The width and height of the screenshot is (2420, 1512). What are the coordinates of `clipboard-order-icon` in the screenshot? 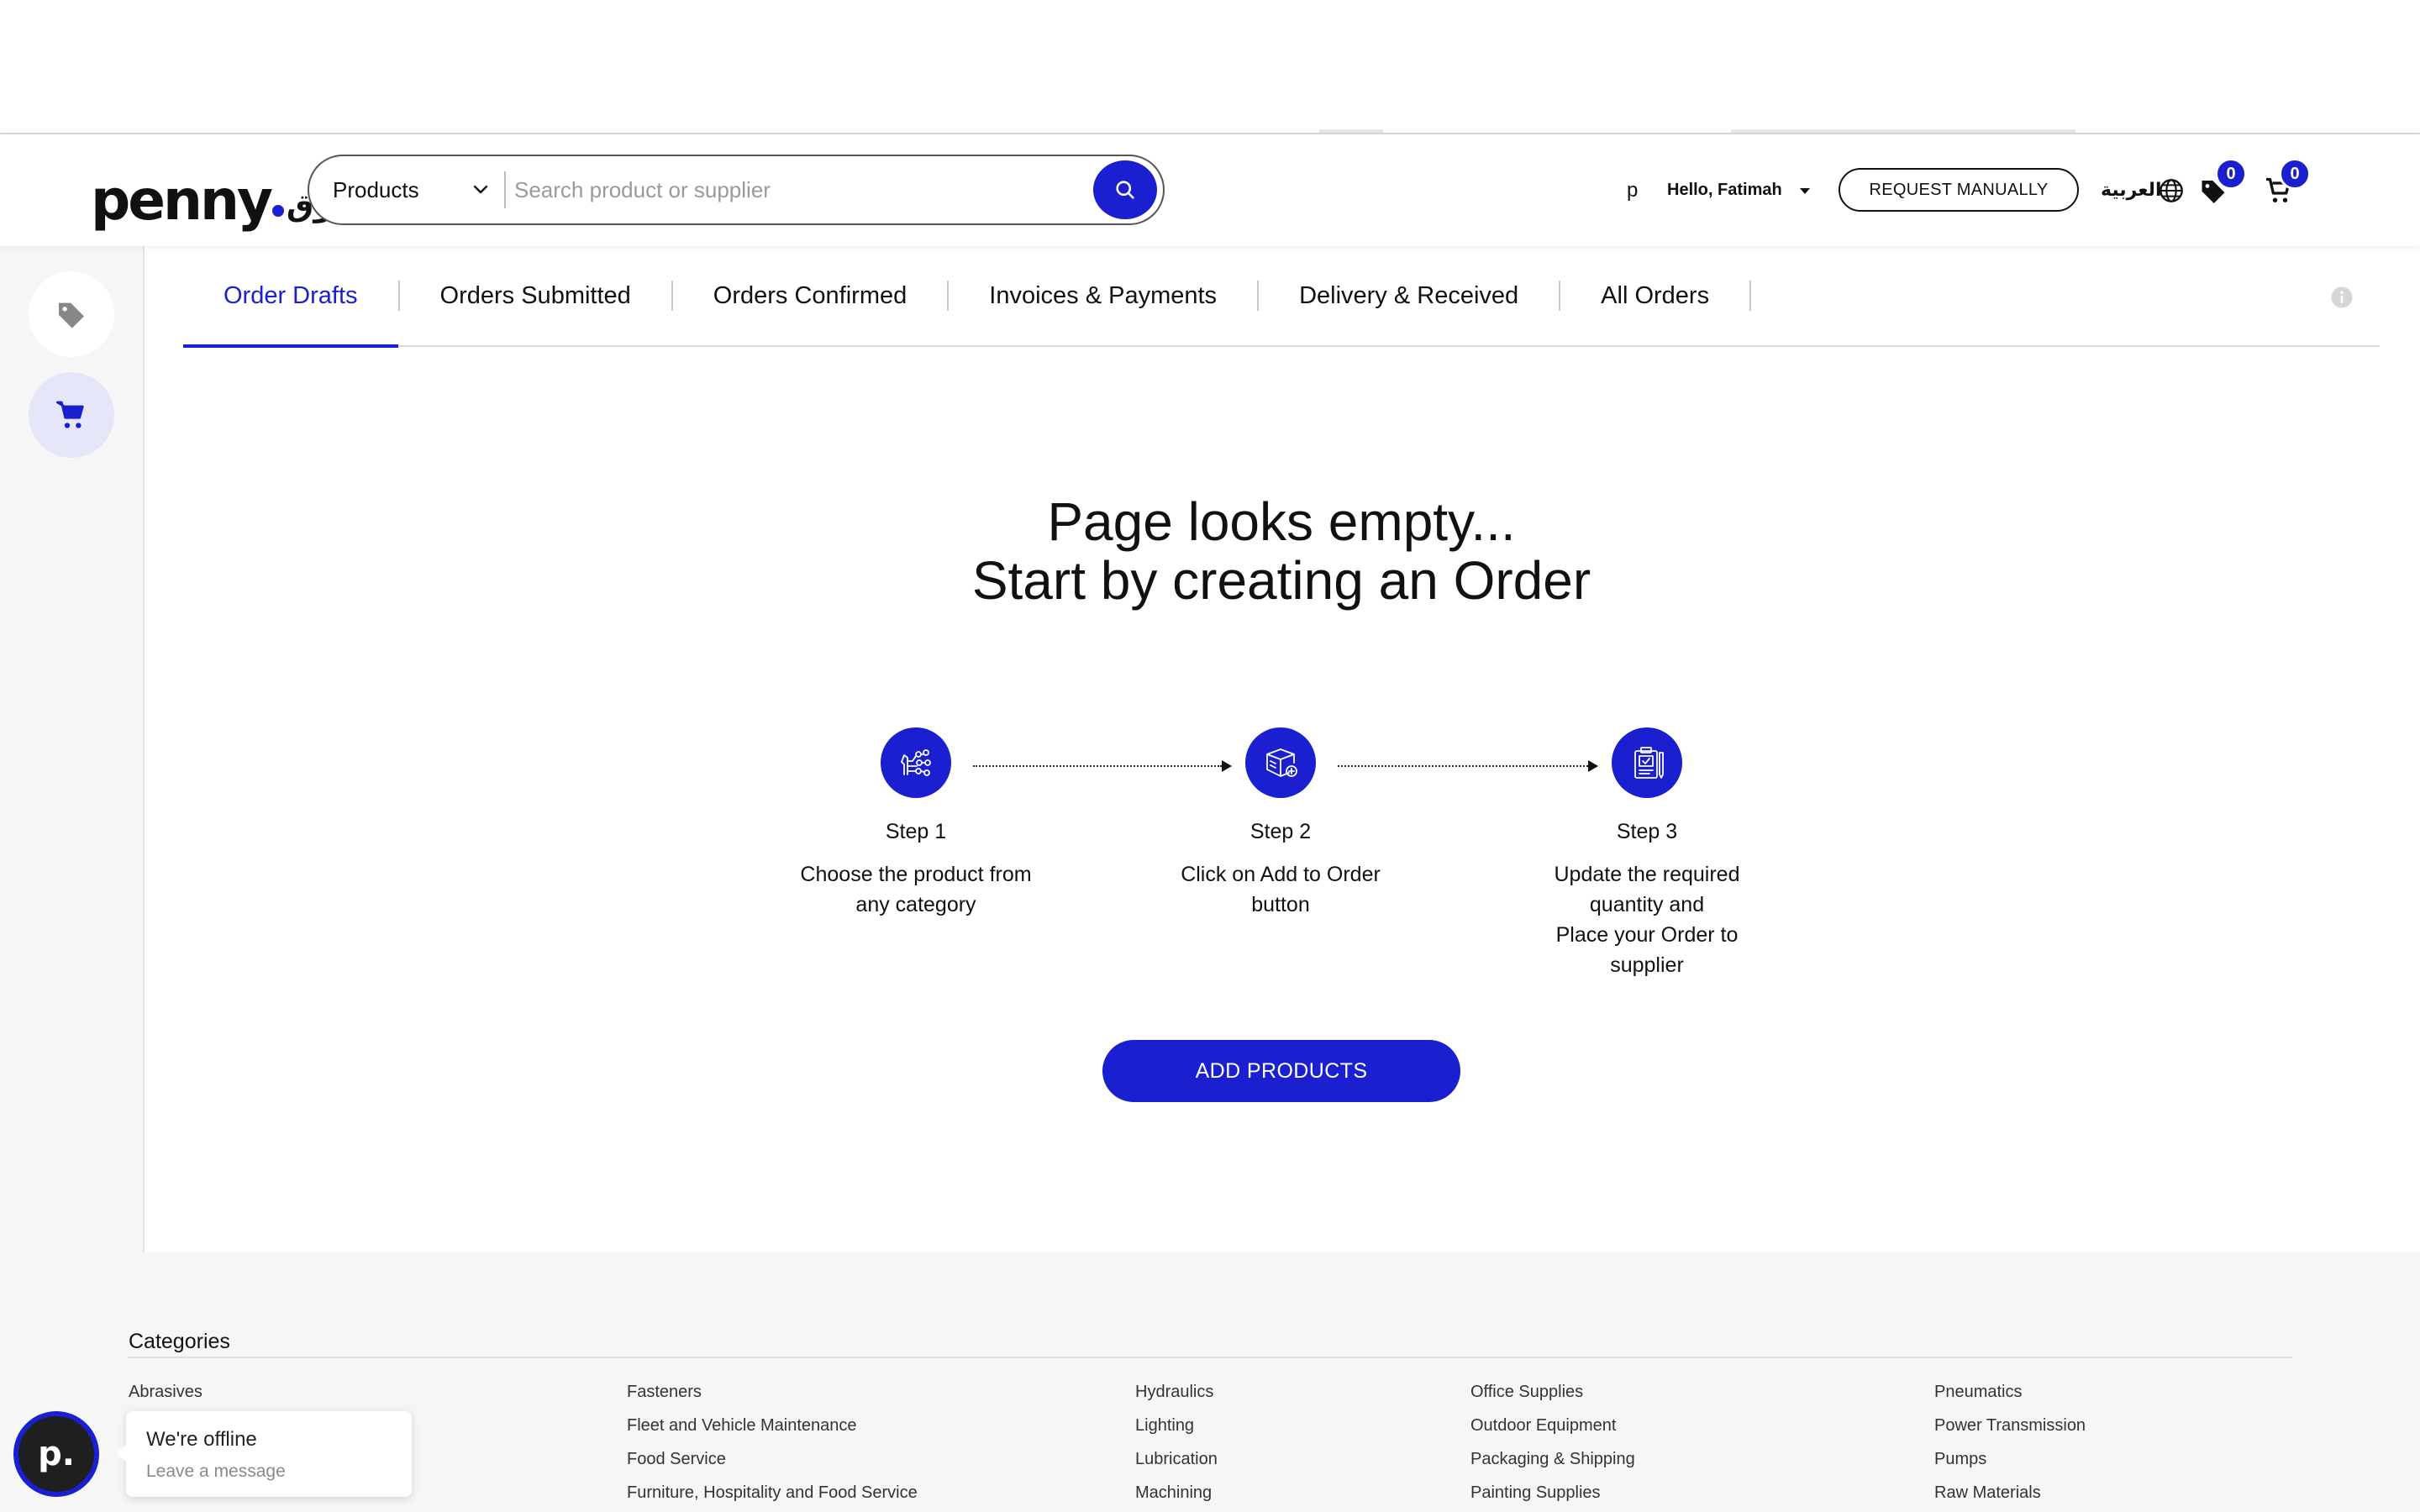 It's located at (1649, 763).